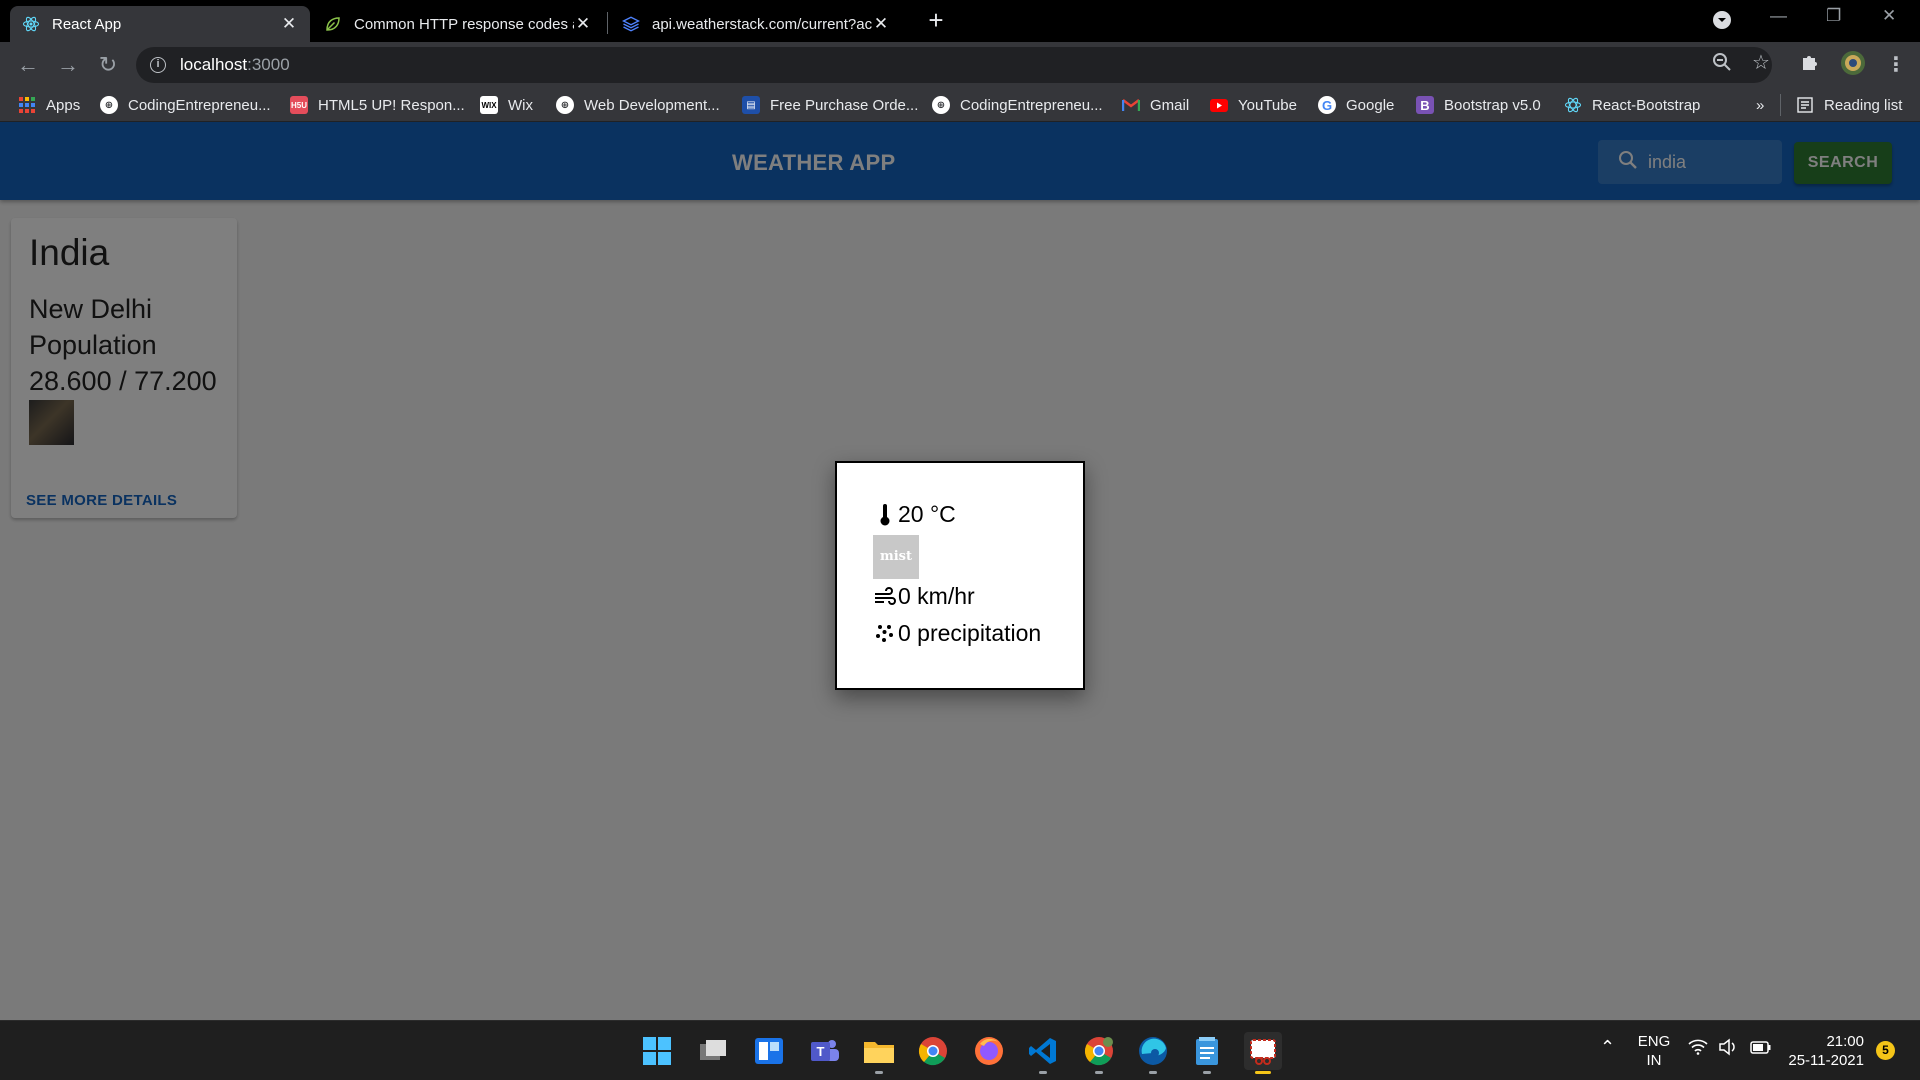 This screenshot has width=1920, height=1080. I want to click on file-explorer-icon, so click(879, 1053).